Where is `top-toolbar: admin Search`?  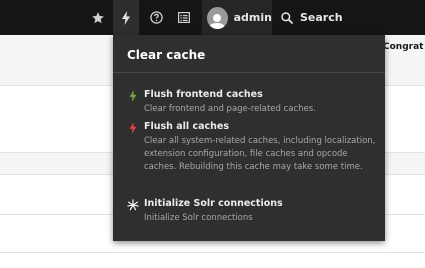 top-toolbar: admin Search is located at coordinates (212, 17).